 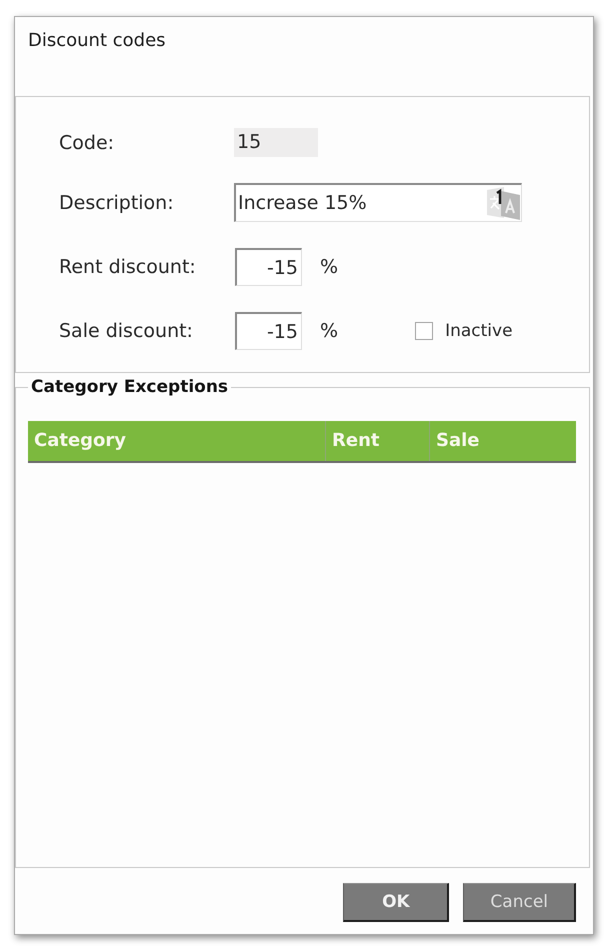 I want to click on dialog-button: Cancel, so click(x=519, y=902).